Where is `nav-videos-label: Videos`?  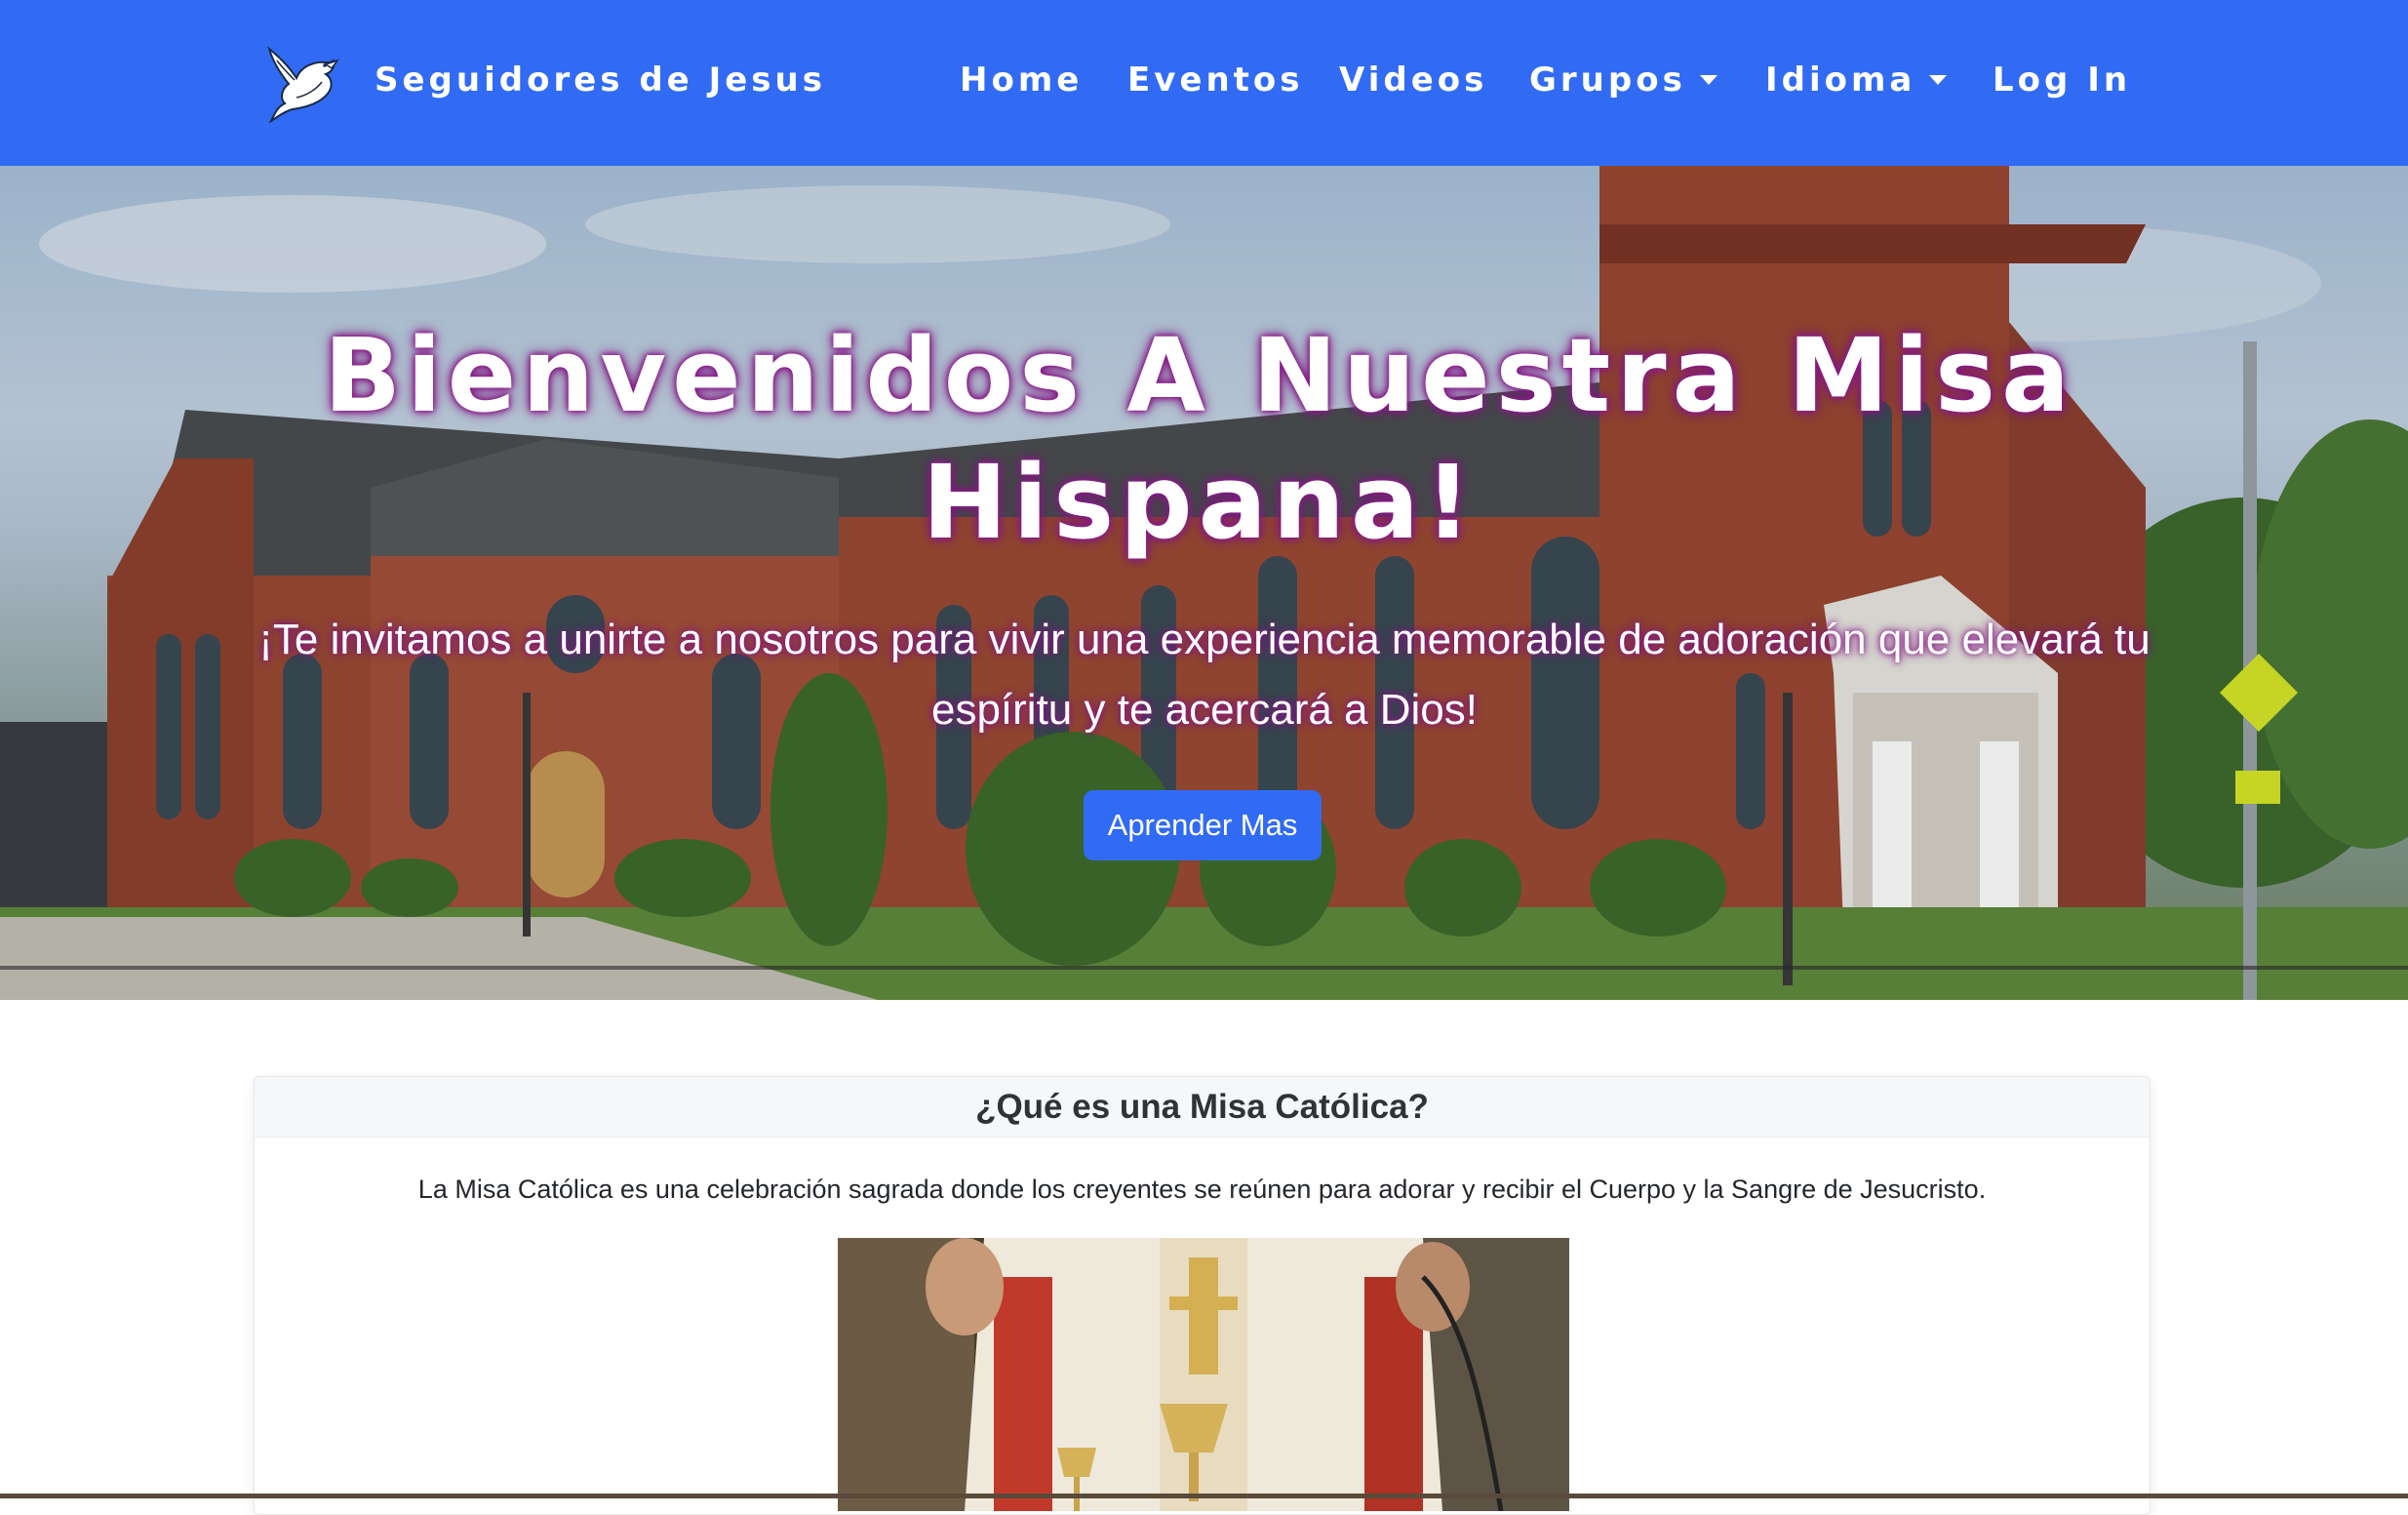 nav-videos-label: Videos is located at coordinates (1413, 80).